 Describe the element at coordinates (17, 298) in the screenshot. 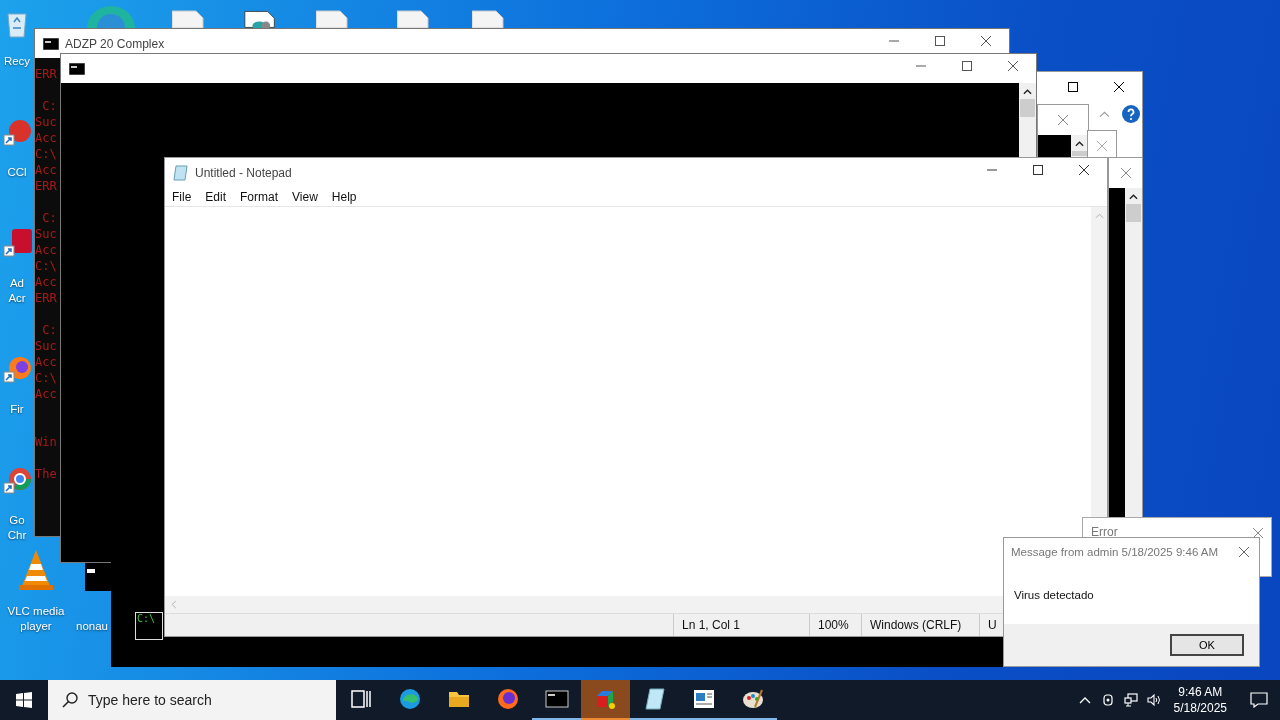

I see `icon-label: Acr` at that location.